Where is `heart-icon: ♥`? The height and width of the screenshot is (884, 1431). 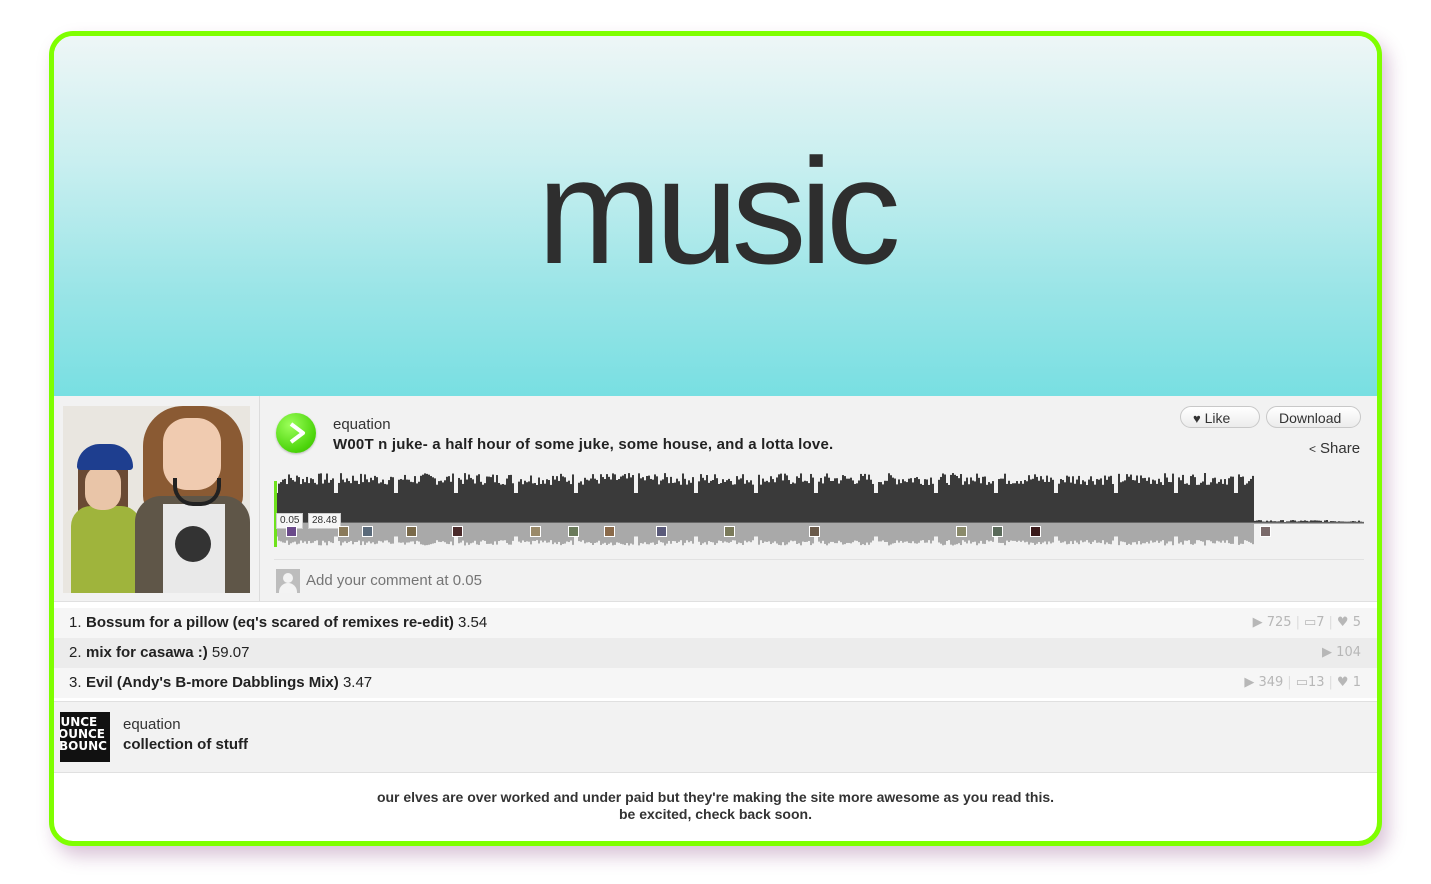 heart-icon: ♥ is located at coordinates (1197, 418).